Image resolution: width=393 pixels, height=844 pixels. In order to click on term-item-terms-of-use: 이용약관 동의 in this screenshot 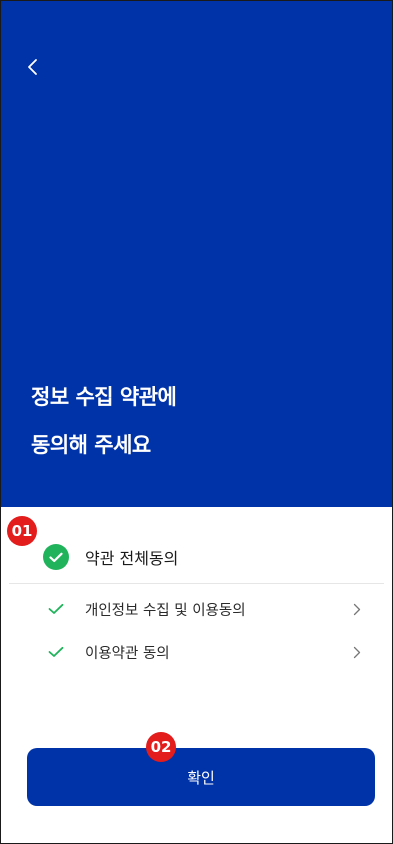, I will do `click(196, 652)`.